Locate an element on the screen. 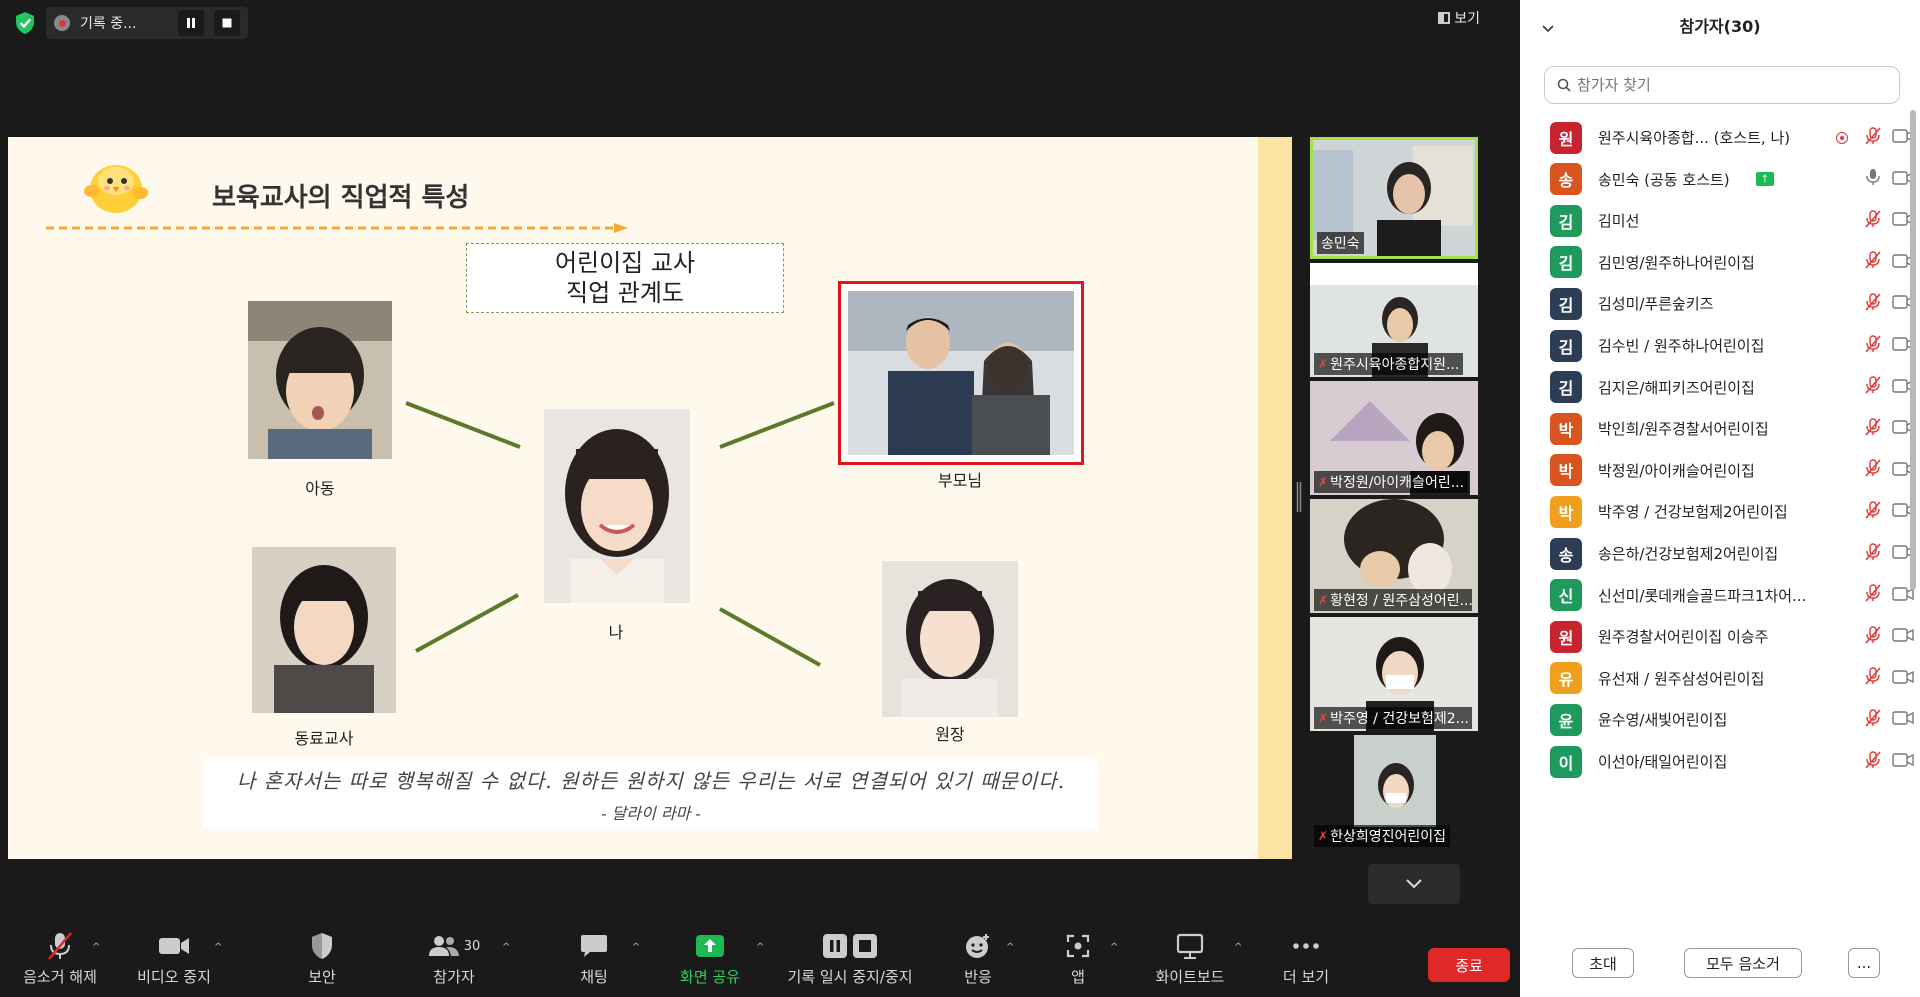 The width and height of the screenshot is (1920, 997). participant-search-input is located at coordinates (1727, 85).